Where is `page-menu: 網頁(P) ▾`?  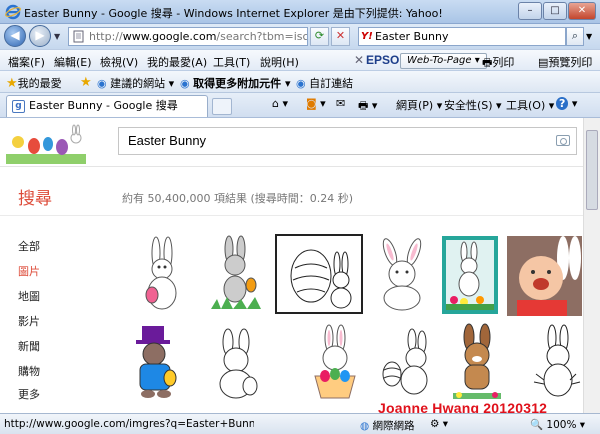 page-menu: 網頁(P) ▾ is located at coordinates (419, 105).